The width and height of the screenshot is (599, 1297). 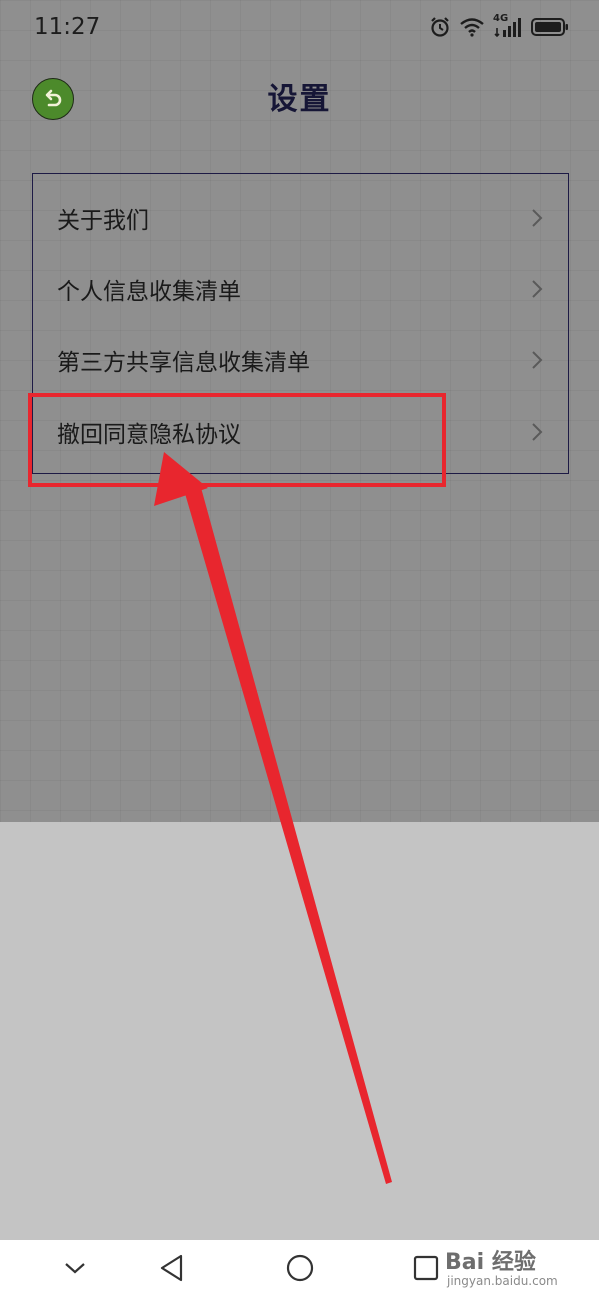 What do you see at coordinates (172, 1268) in the screenshot?
I see `back-triangle-icon` at bounding box center [172, 1268].